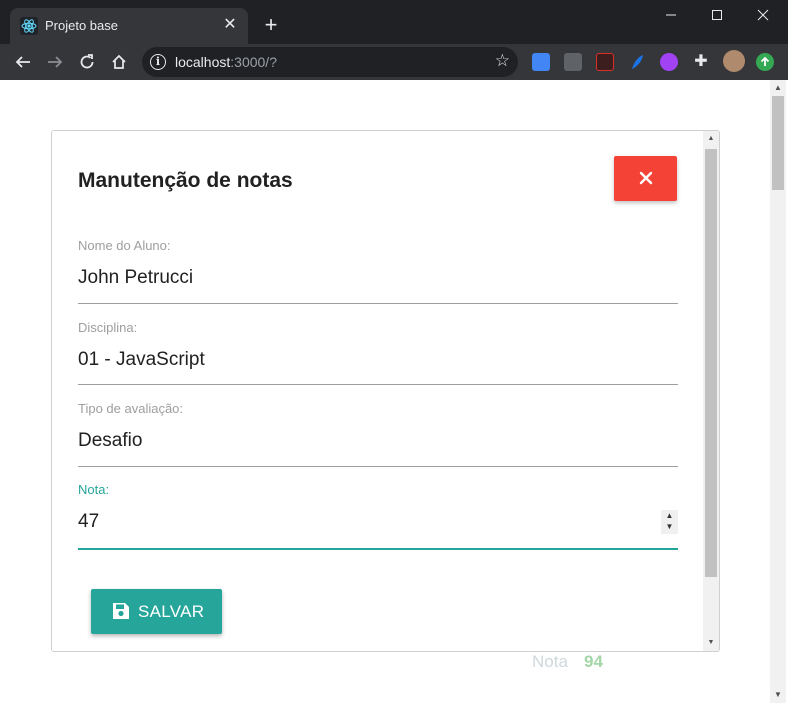 The width and height of the screenshot is (788, 703). What do you see at coordinates (203, 62) in the screenshot?
I see `url-host: localhost` at bounding box center [203, 62].